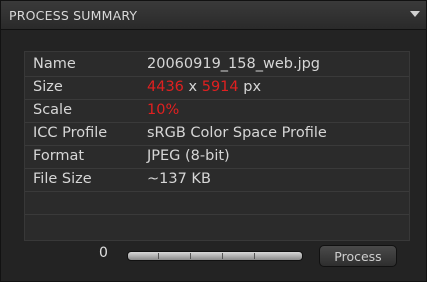 The height and width of the screenshot is (282, 427). I want to click on size-unit: px, so click(252, 87).